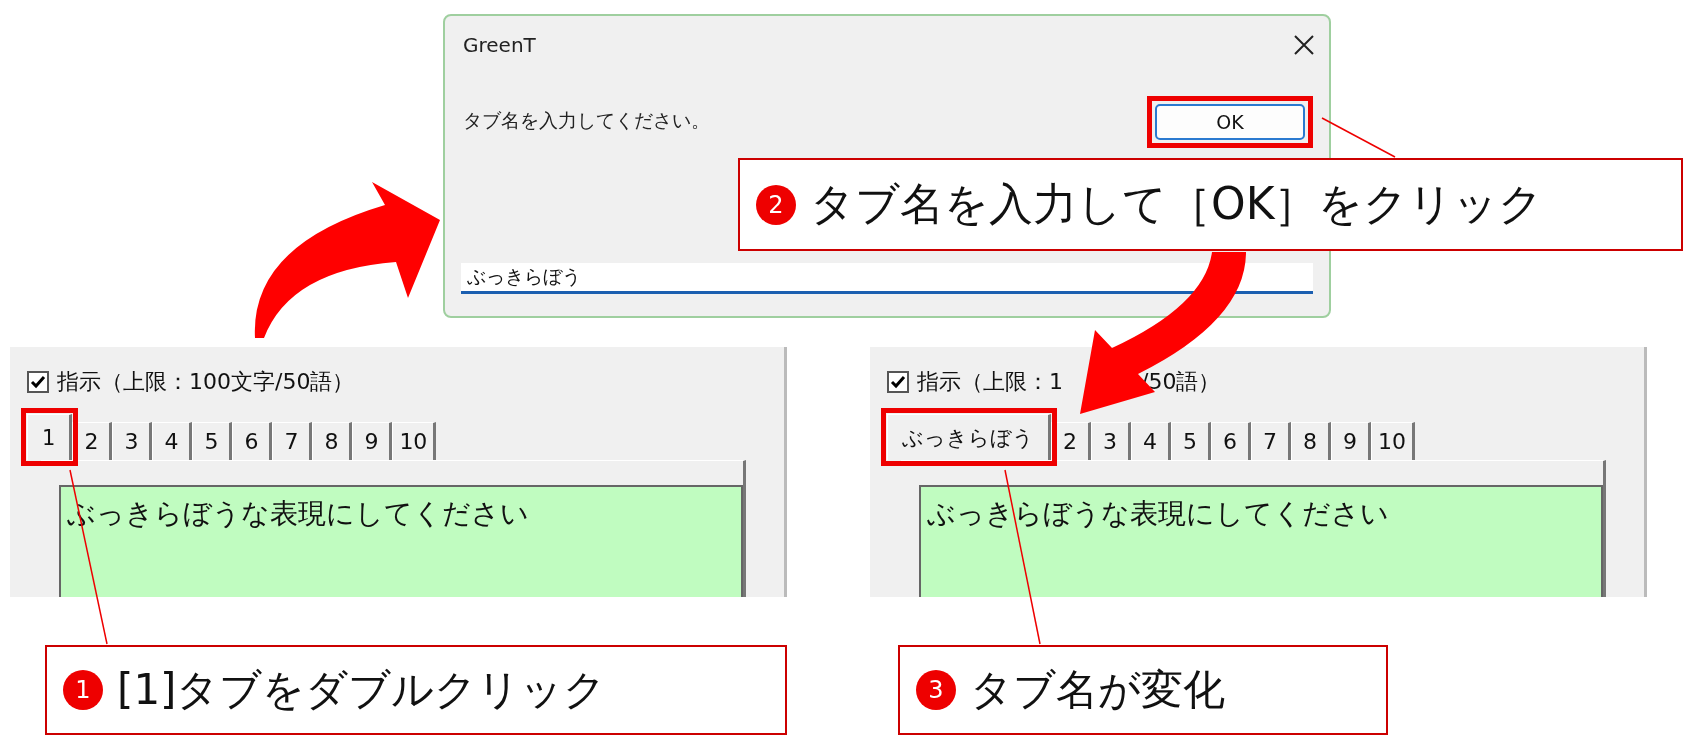 The image size is (1700, 754). What do you see at coordinates (586, 120) in the screenshot?
I see `prompt-text: タブ名を入力してください。` at bounding box center [586, 120].